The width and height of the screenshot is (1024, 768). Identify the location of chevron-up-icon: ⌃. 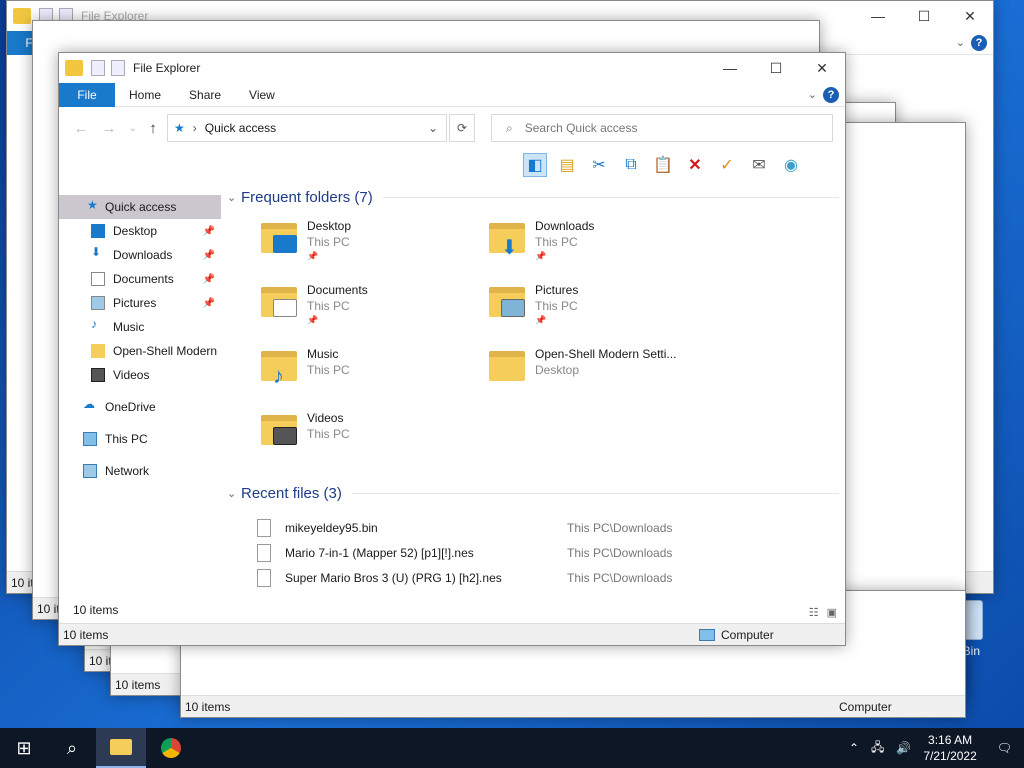
(854, 748).